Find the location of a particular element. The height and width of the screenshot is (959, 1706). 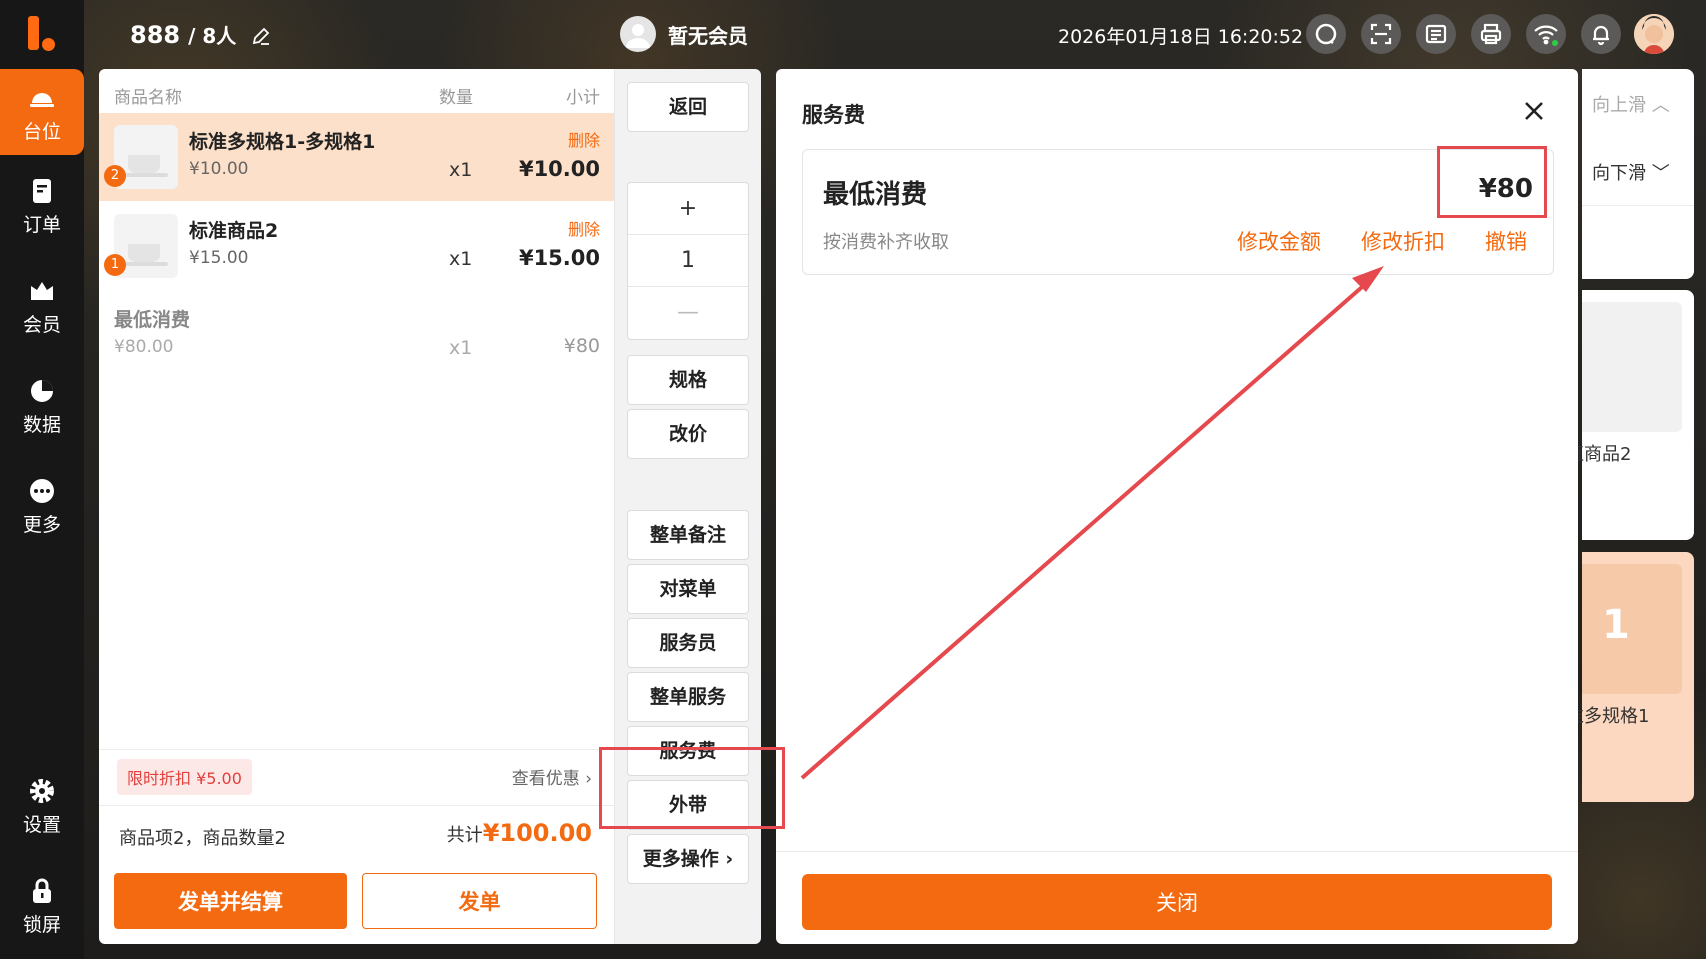

sidebar-item-label: 订单 is located at coordinates (41, 225).